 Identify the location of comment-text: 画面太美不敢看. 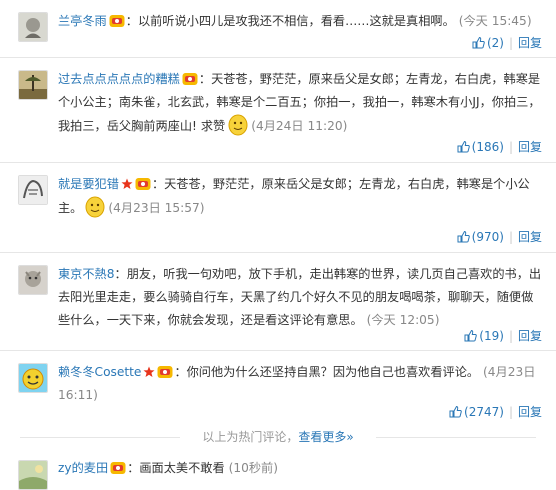
(182, 468).